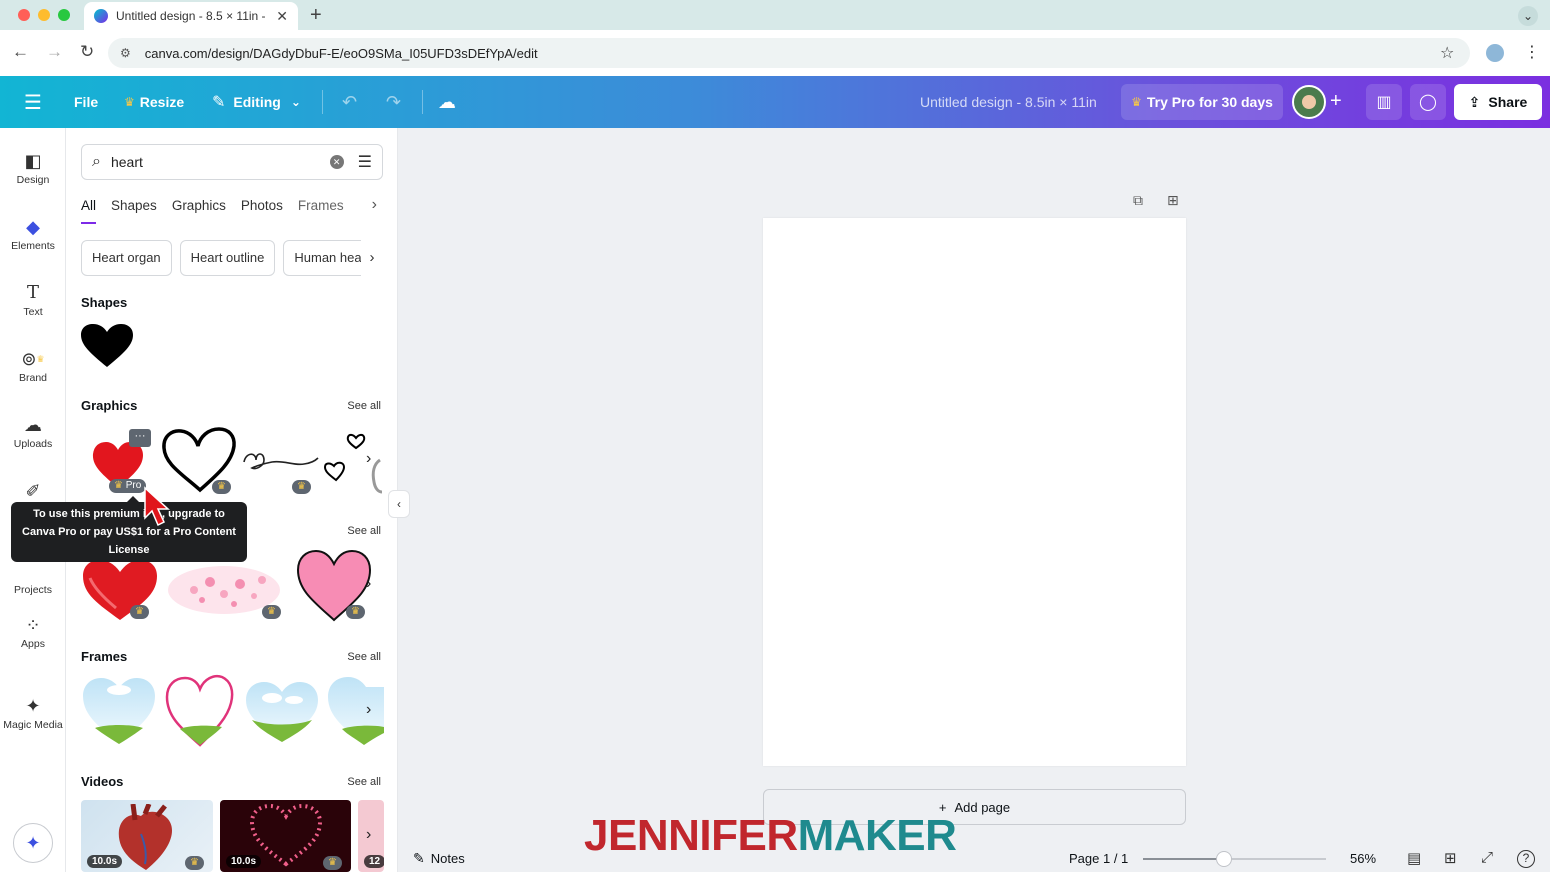 The width and height of the screenshot is (1550, 872). I want to click on heart-line-script-graphic, so click(281, 461).